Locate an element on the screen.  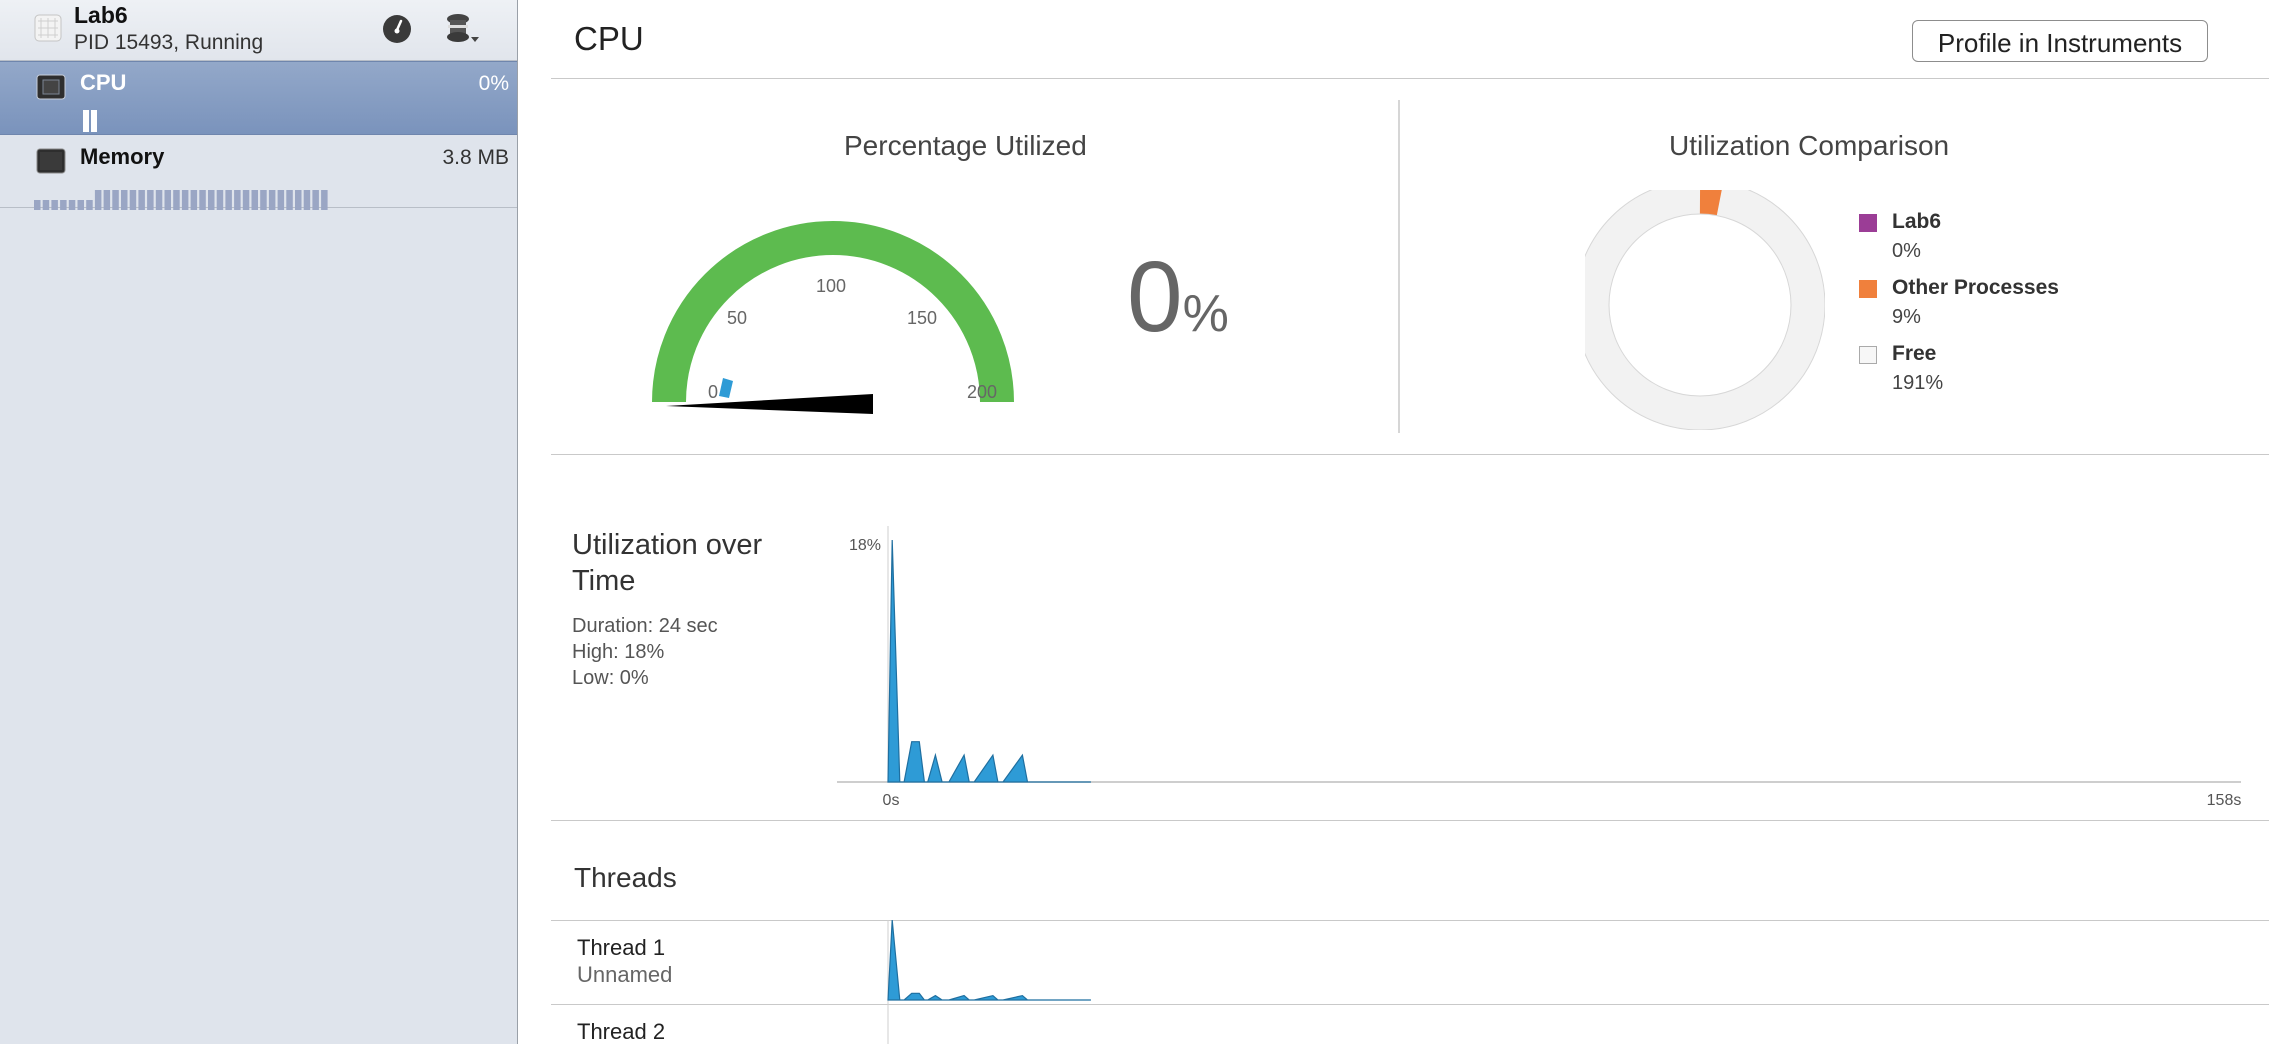
percentage-value: 0% is located at coordinates (1178, 297).